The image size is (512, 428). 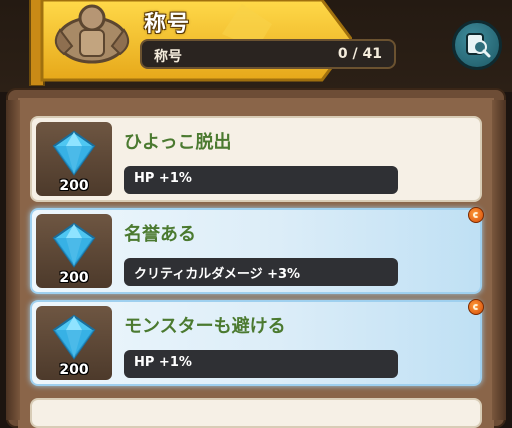 I want to click on search-icon, so click(x=478, y=45).